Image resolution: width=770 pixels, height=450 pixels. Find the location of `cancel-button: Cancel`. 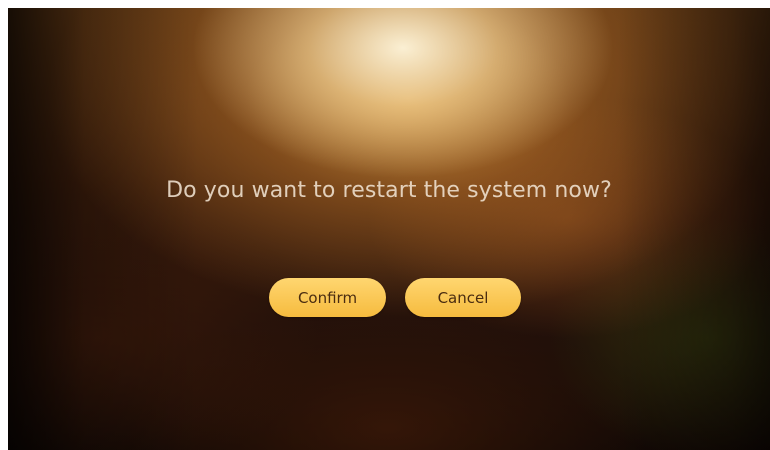

cancel-button: Cancel is located at coordinates (463, 297).